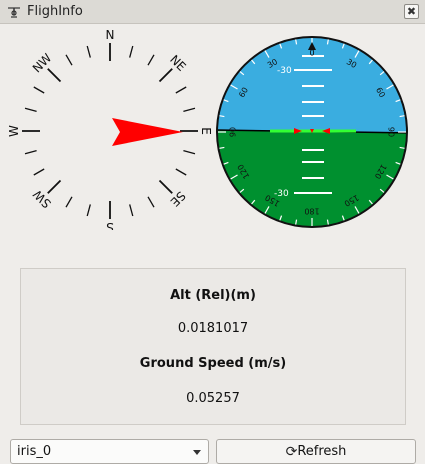 Image resolution: width=425 pixels, height=464 pixels. Describe the element at coordinates (110, 36) in the screenshot. I see `compass-label-n: N` at that location.